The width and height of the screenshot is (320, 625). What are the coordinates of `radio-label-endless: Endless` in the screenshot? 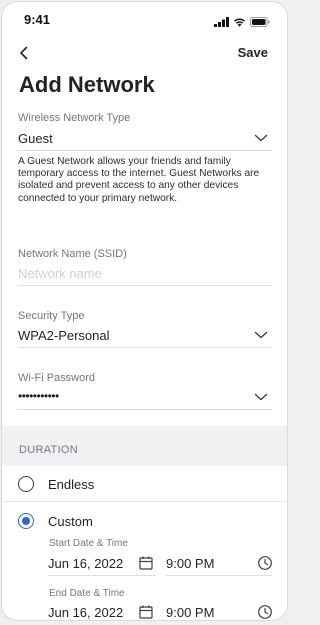 It's located at (71, 484).